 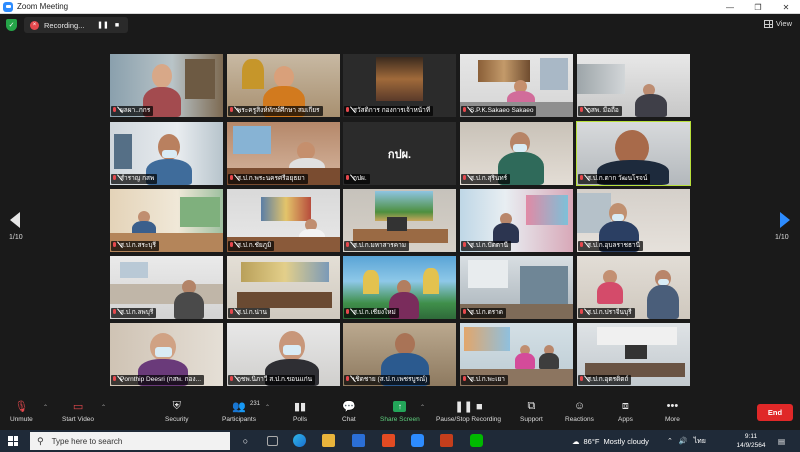 I want to click on participant-tile: ส.ป.ก.พะเยา, so click(x=516, y=354).